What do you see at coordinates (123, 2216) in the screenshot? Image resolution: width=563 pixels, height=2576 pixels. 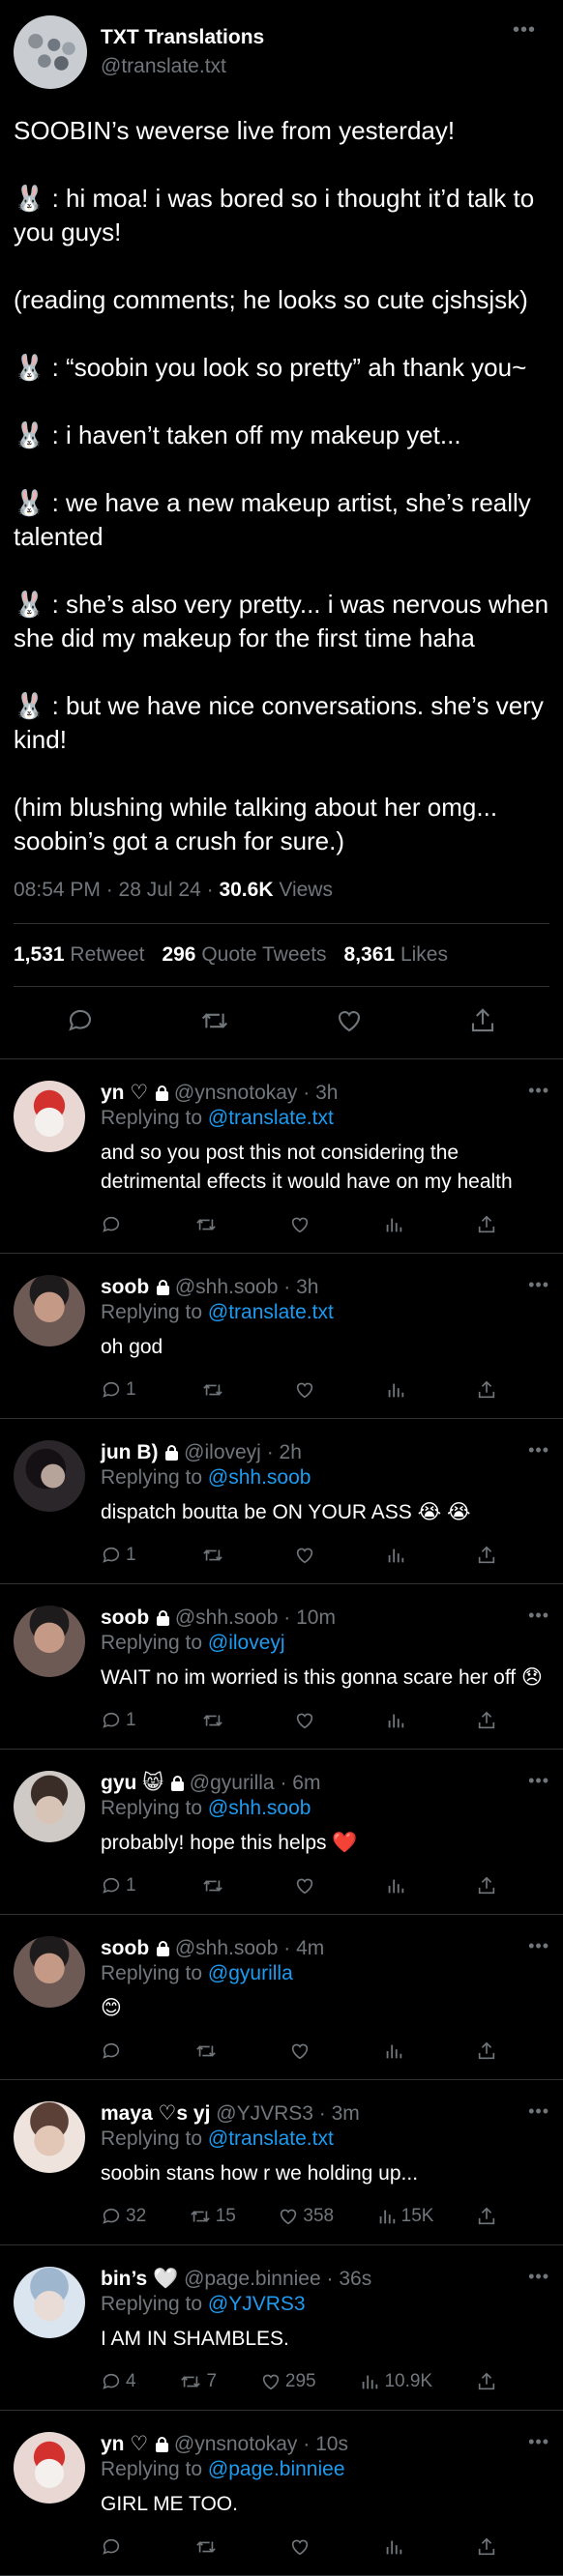 I see `reply-icon: 32` at bounding box center [123, 2216].